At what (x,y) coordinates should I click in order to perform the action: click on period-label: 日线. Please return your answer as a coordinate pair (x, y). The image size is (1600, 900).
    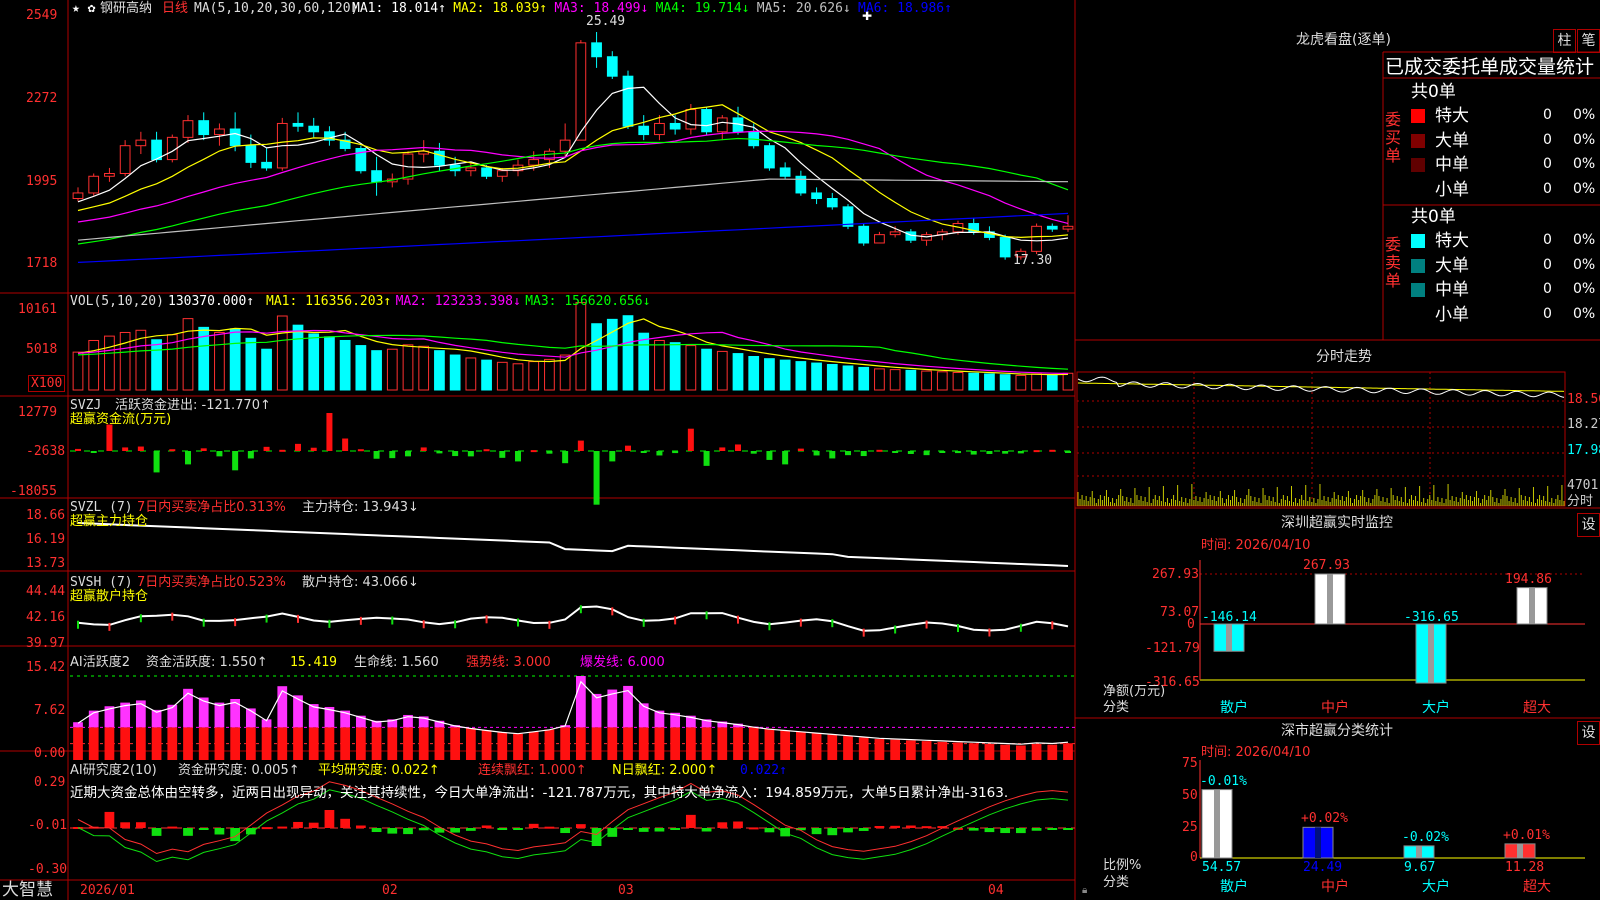
    Looking at the image, I should click on (175, 8).